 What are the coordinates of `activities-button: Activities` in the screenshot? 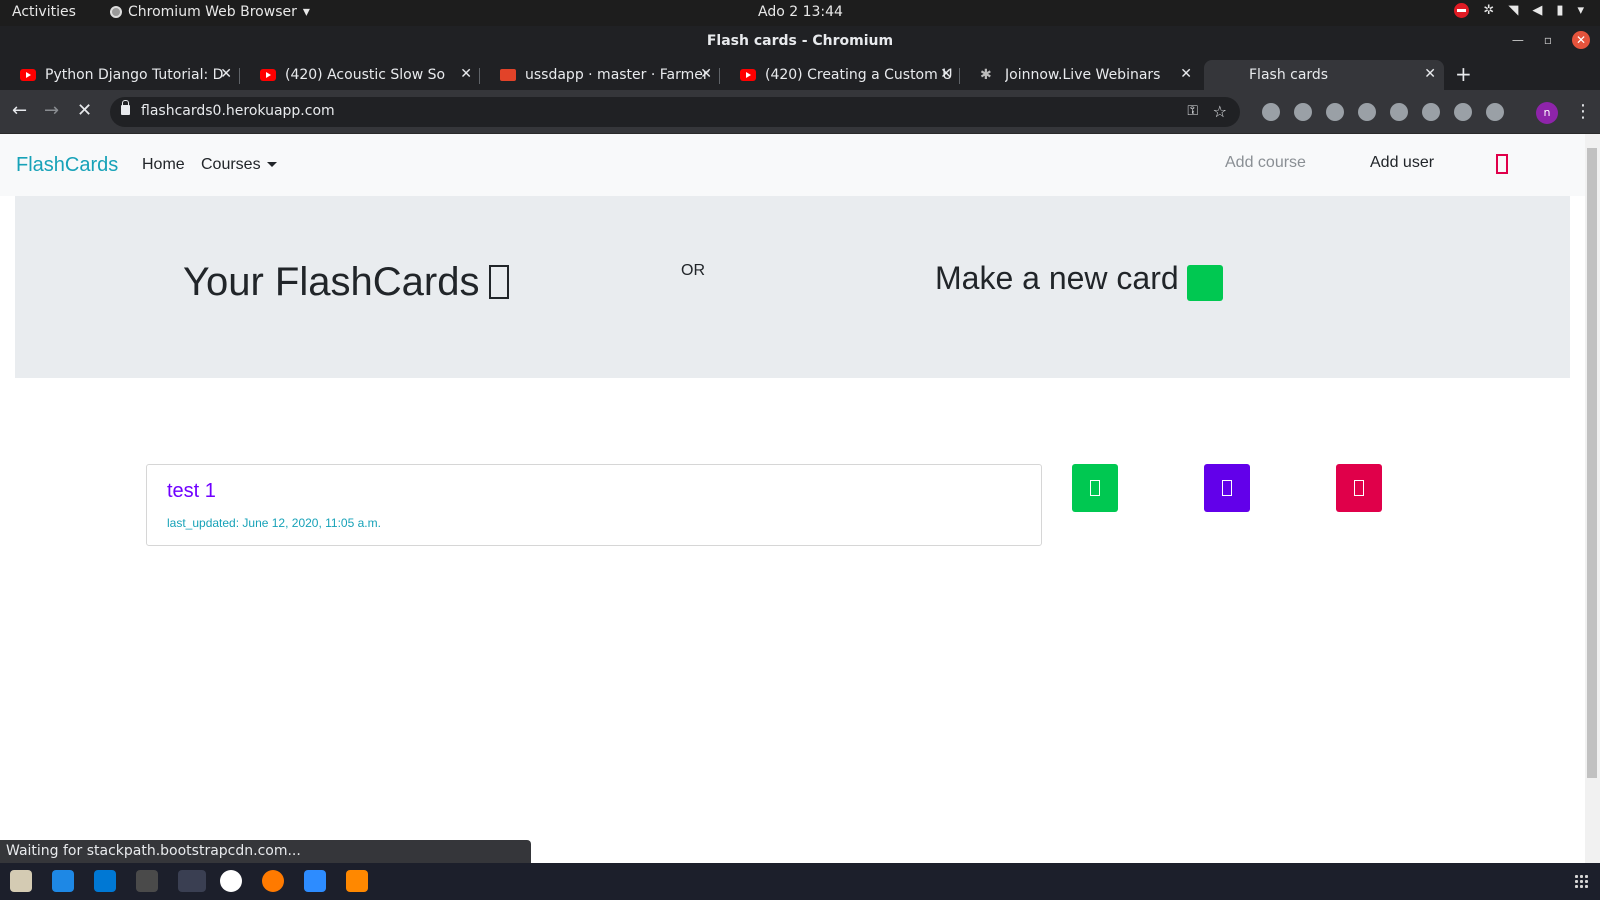 It's located at (44, 12).